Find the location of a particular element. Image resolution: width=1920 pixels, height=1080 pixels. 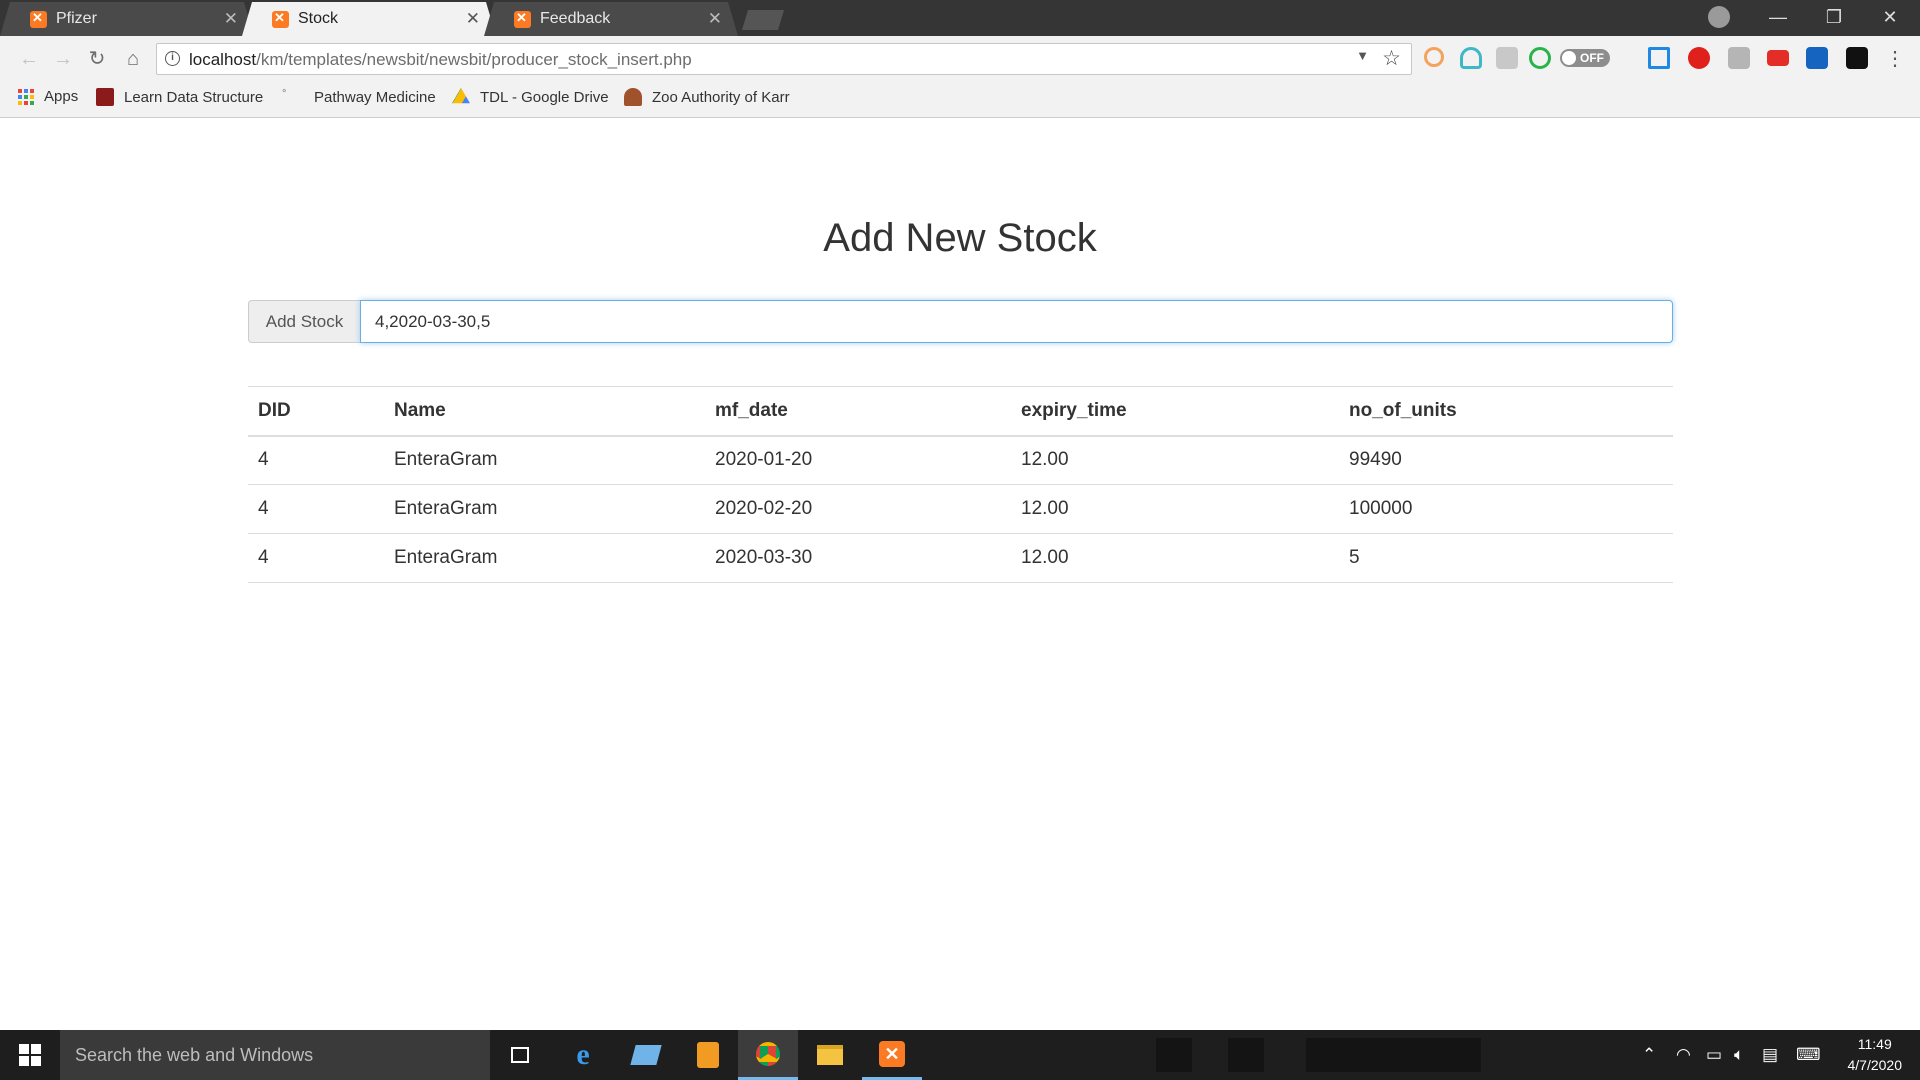

bookmark-apps: Apps is located at coordinates (48, 96).